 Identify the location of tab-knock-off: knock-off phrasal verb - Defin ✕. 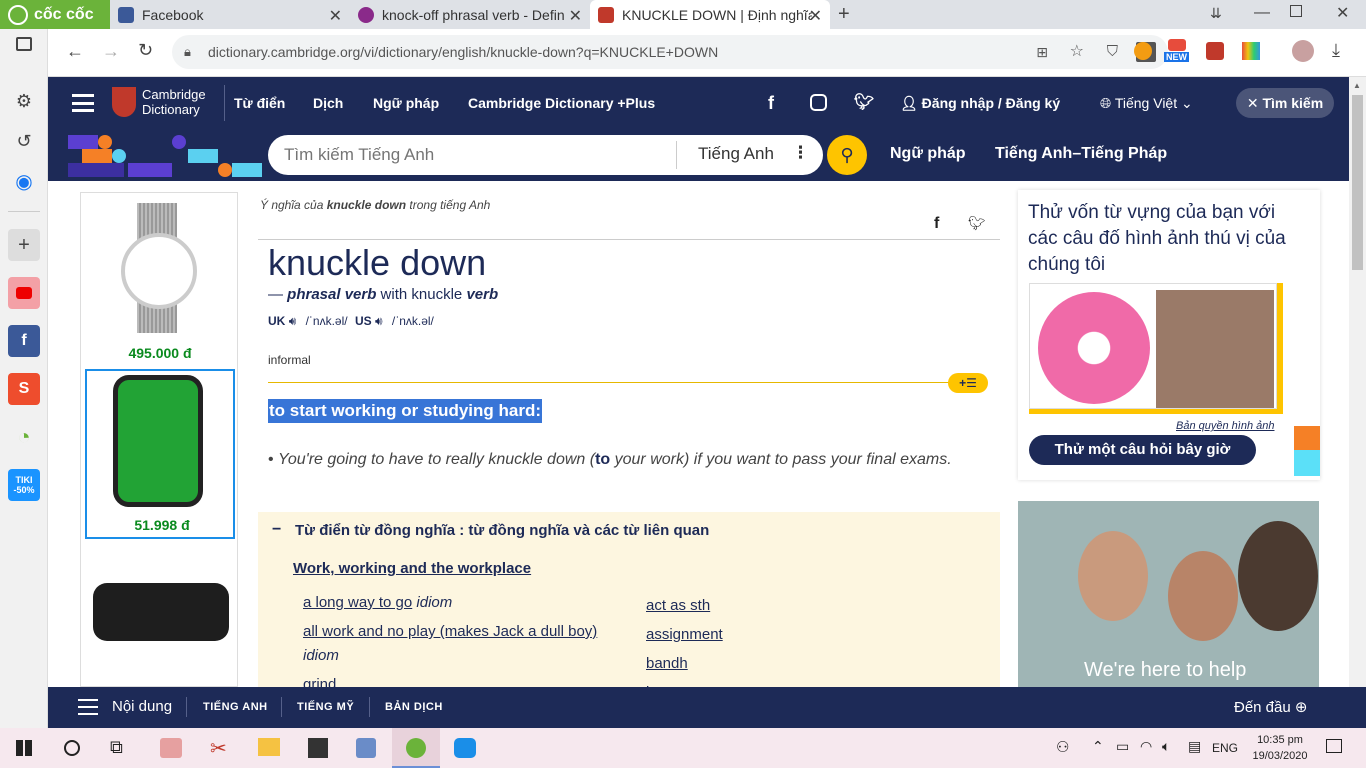
(470, 14).